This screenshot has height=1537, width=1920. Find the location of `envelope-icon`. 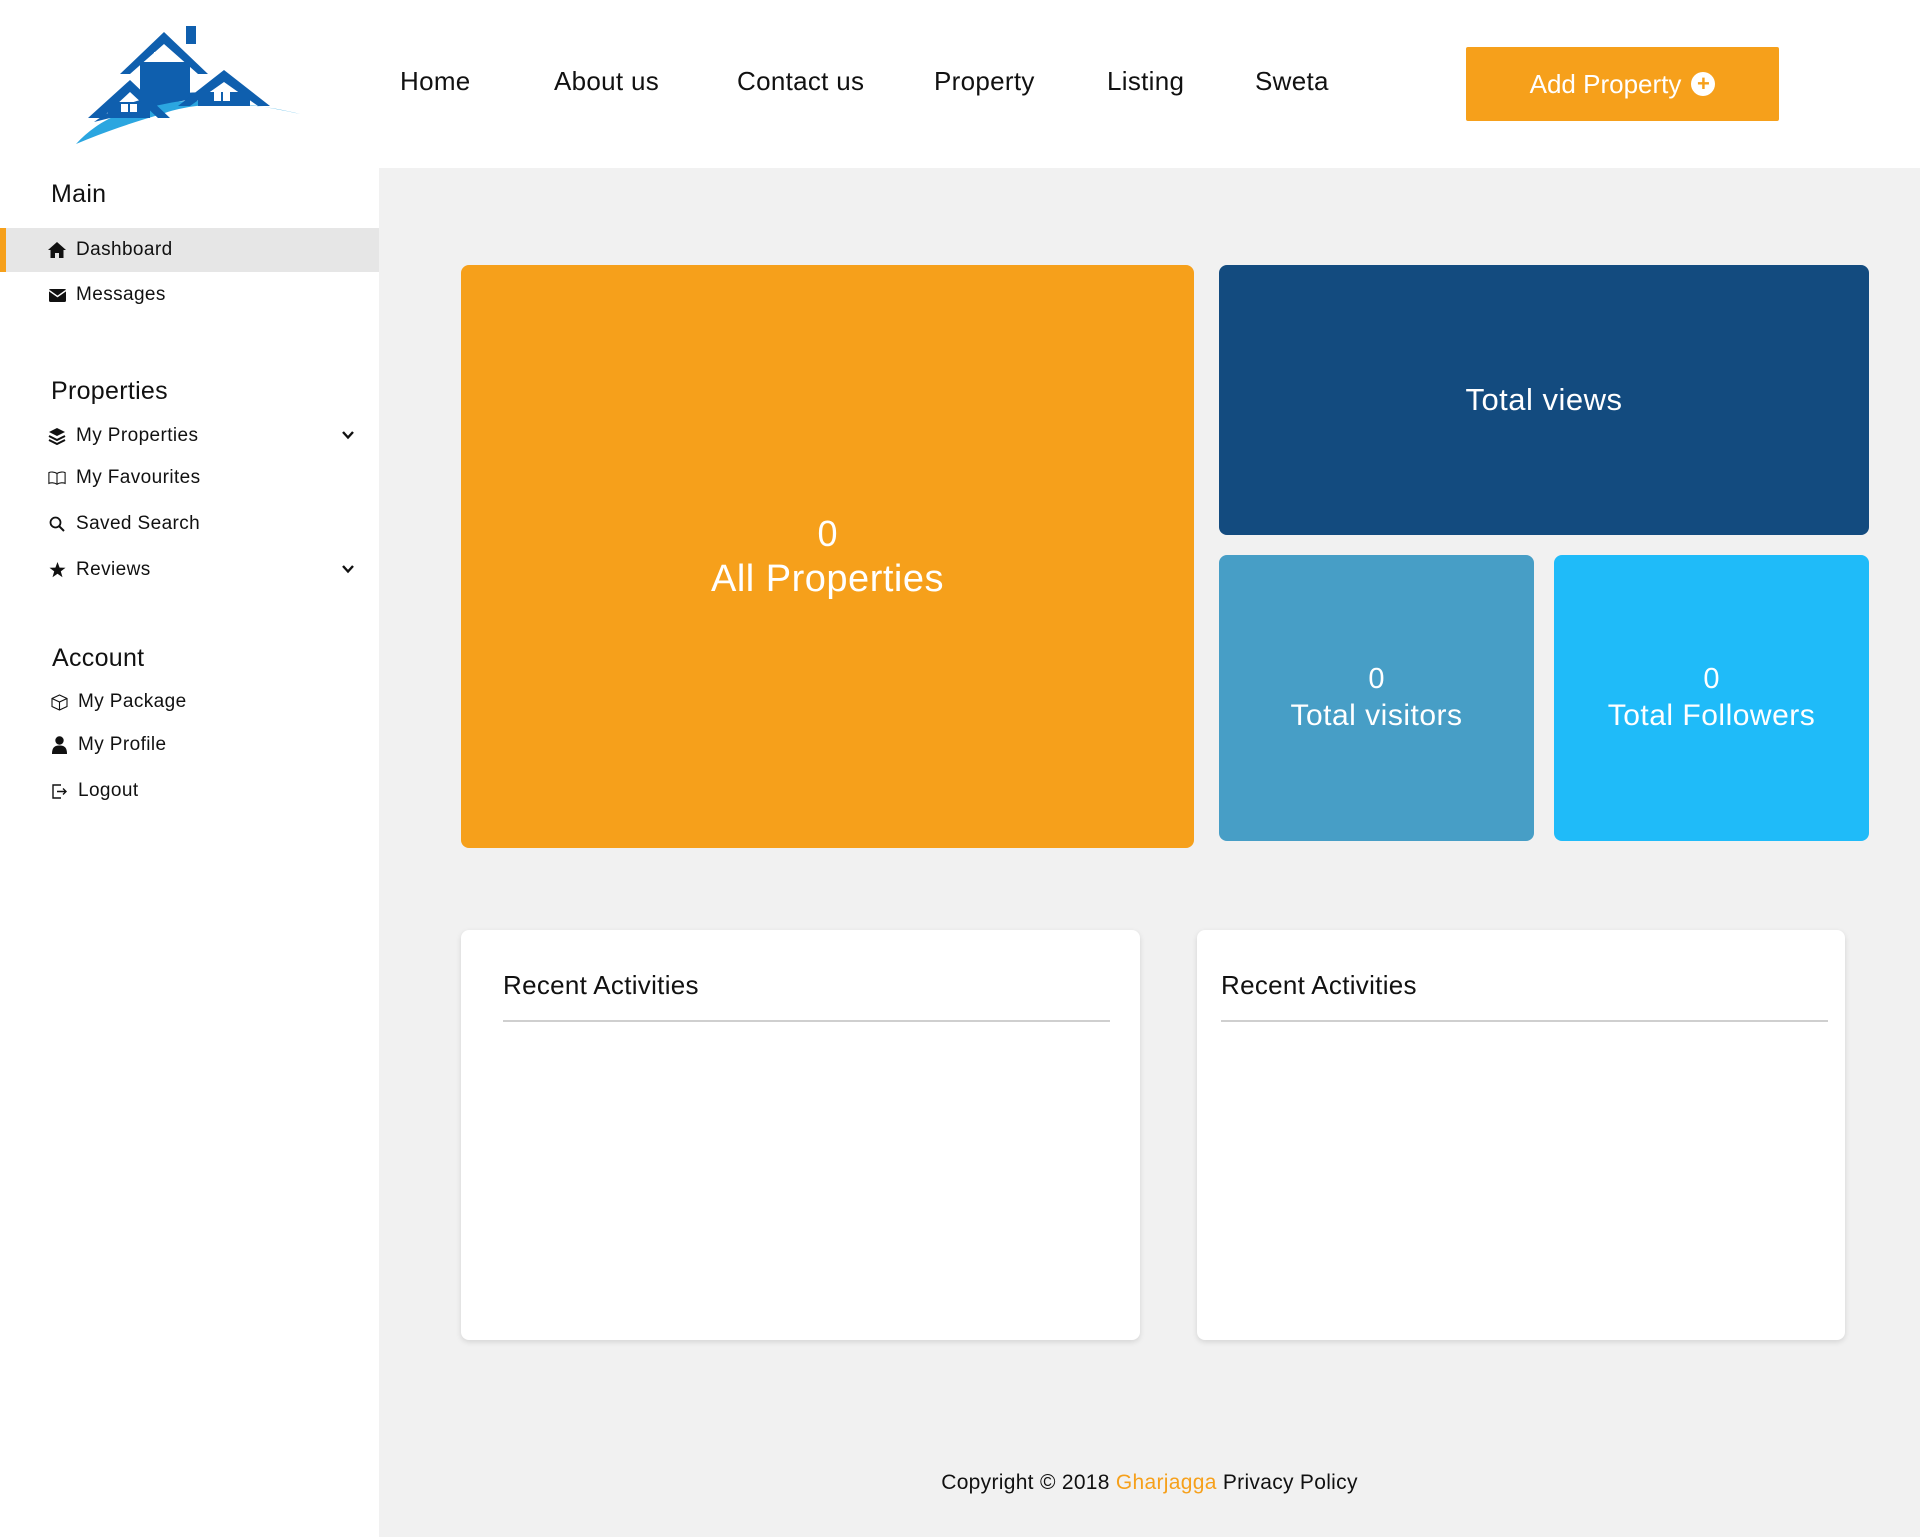

envelope-icon is located at coordinates (57, 295).